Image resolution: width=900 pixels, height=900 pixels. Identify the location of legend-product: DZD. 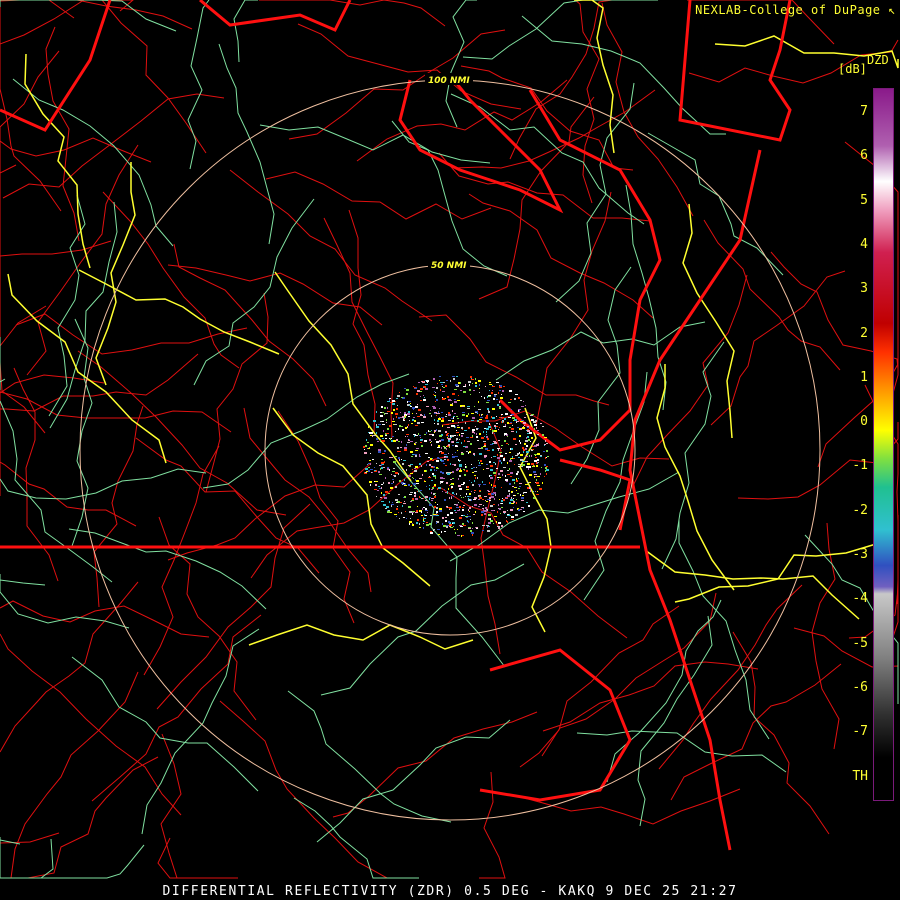
(878, 60).